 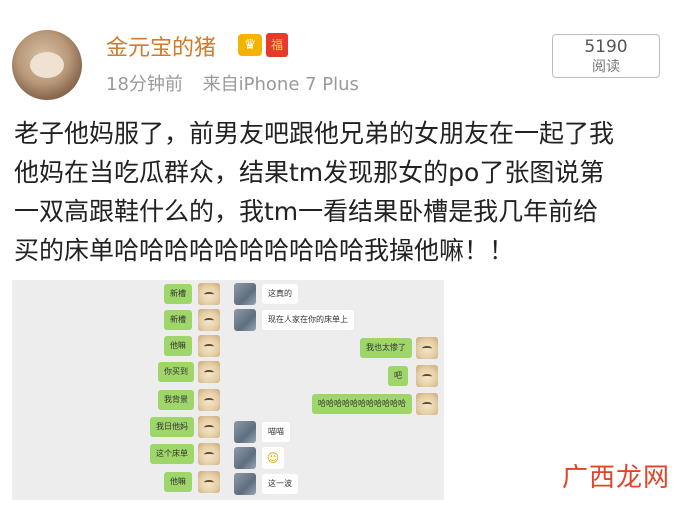 What do you see at coordinates (308, 320) in the screenshot?
I see `chat-bubble: 现在人家在你的床单上` at bounding box center [308, 320].